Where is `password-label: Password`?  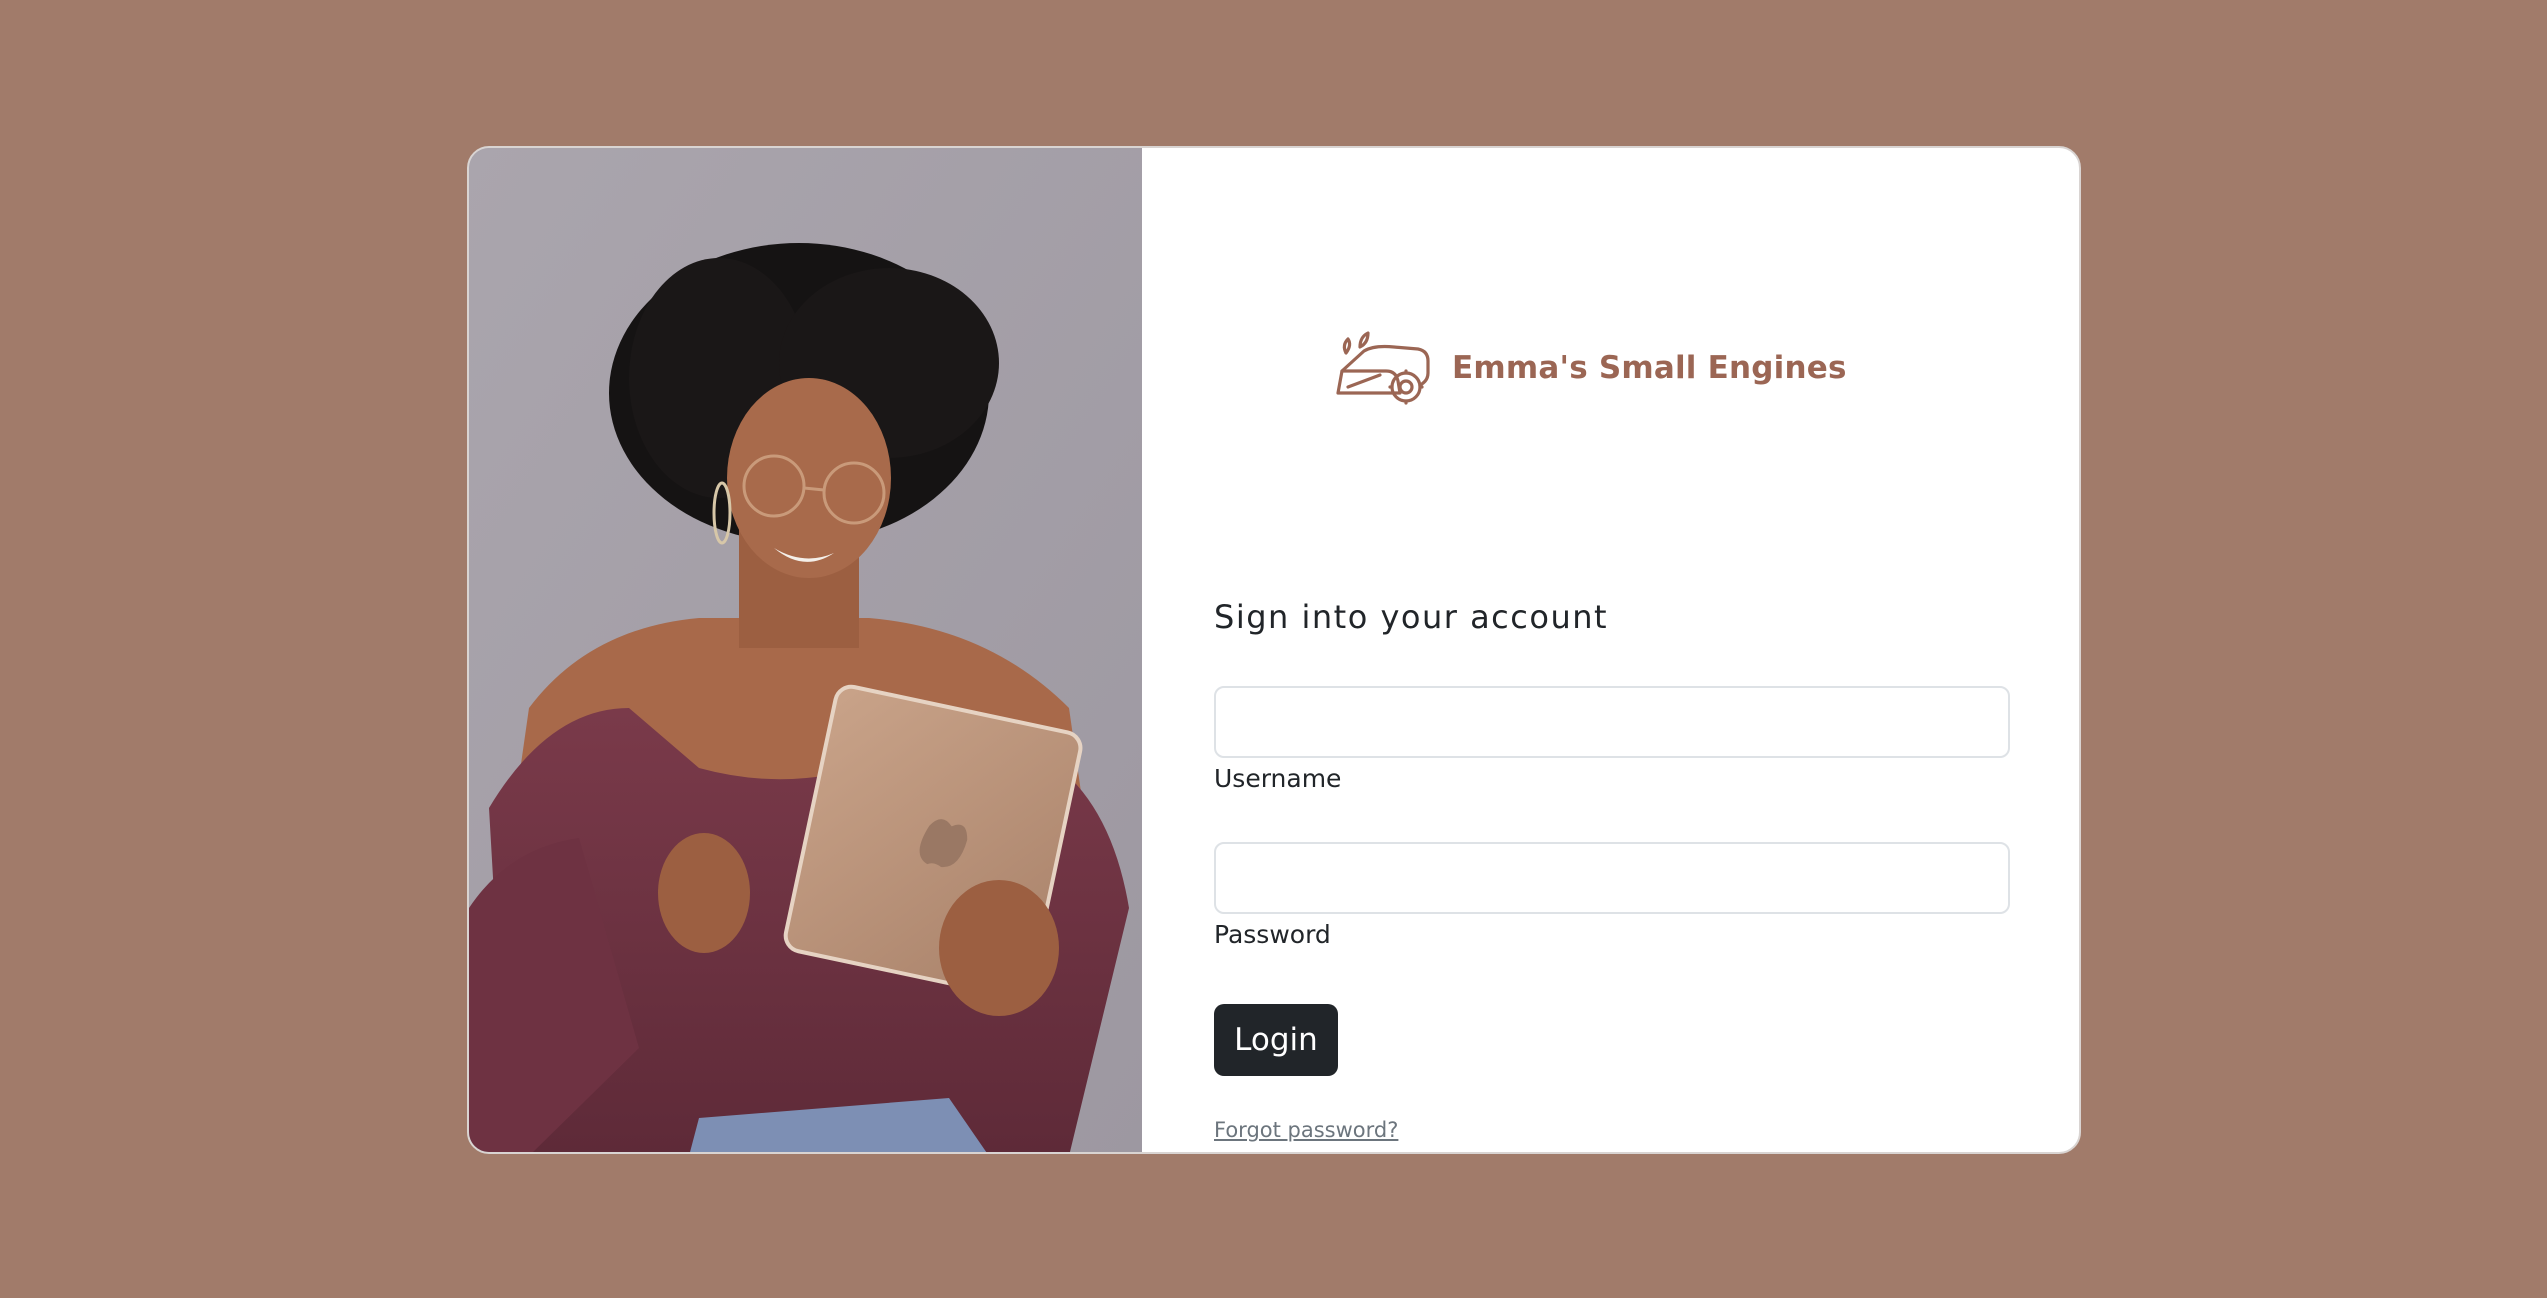 password-label: Password is located at coordinates (1272, 934).